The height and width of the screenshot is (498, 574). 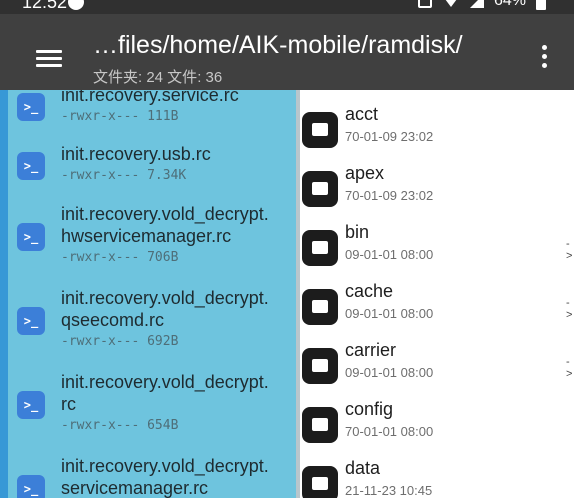 What do you see at coordinates (113, 320) in the screenshot?
I see `file-name: qseecomd.rc` at bounding box center [113, 320].